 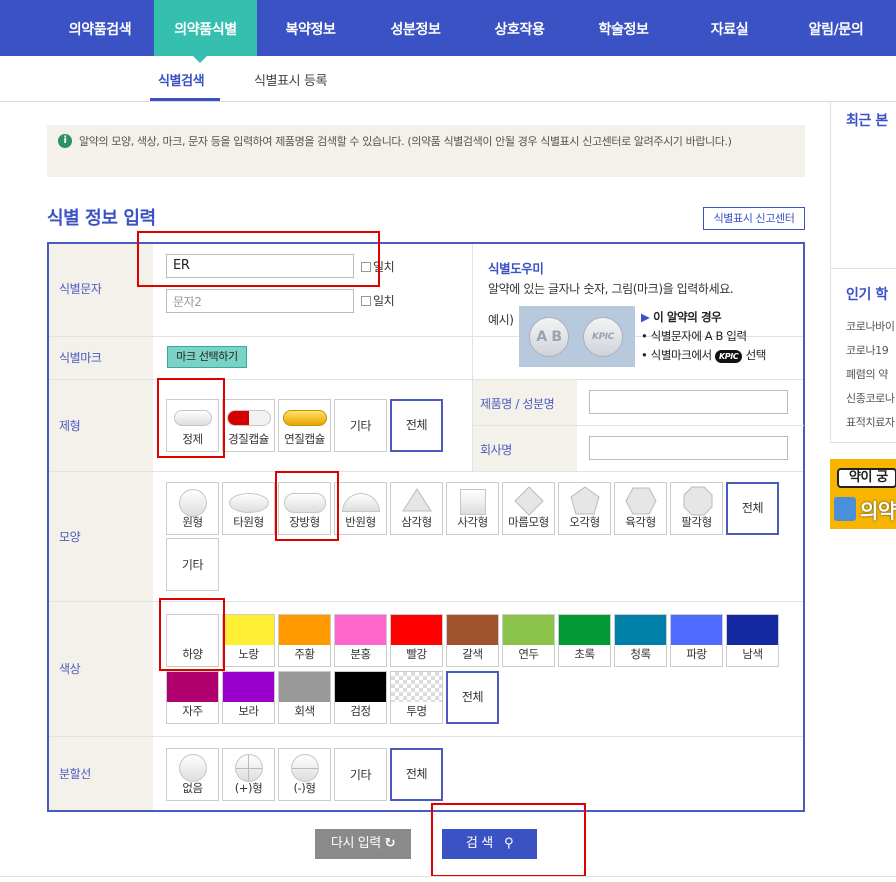 What do you see at coordinates (207, 357) in the screenshot?
I see `select-mark-button: 마크 선택하기` at bounding box center [207, 357].